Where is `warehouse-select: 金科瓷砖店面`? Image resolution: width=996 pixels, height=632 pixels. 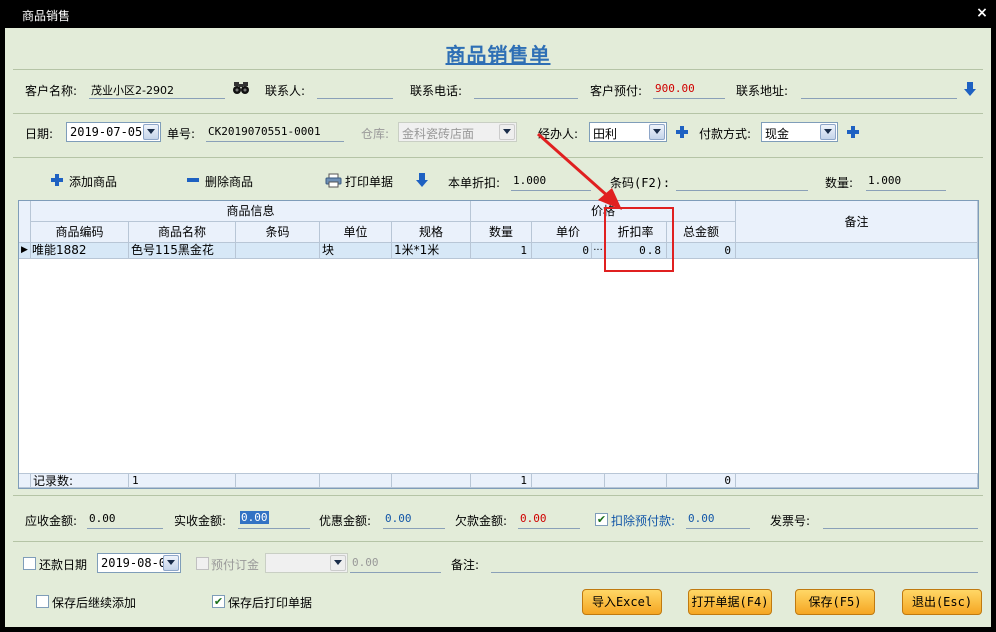
warehouse-select: 金科瓷砖店面 is located at coordinates (457, 132).